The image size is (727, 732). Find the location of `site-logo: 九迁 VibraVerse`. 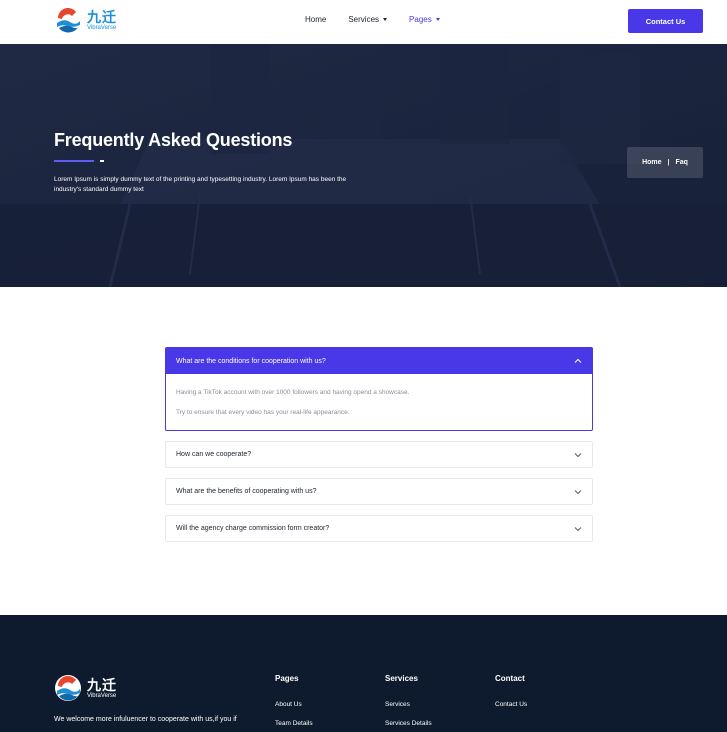

site-logo: 九迁 VibraVerse is located at coordinates (89, 21).